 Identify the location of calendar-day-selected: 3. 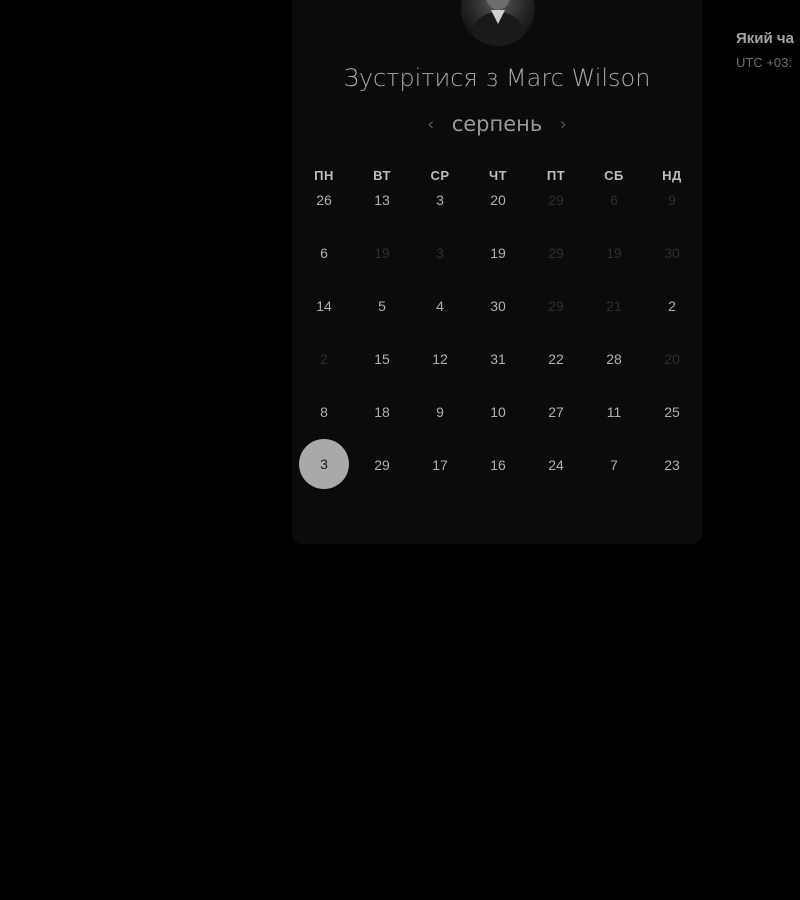
(324, 464).